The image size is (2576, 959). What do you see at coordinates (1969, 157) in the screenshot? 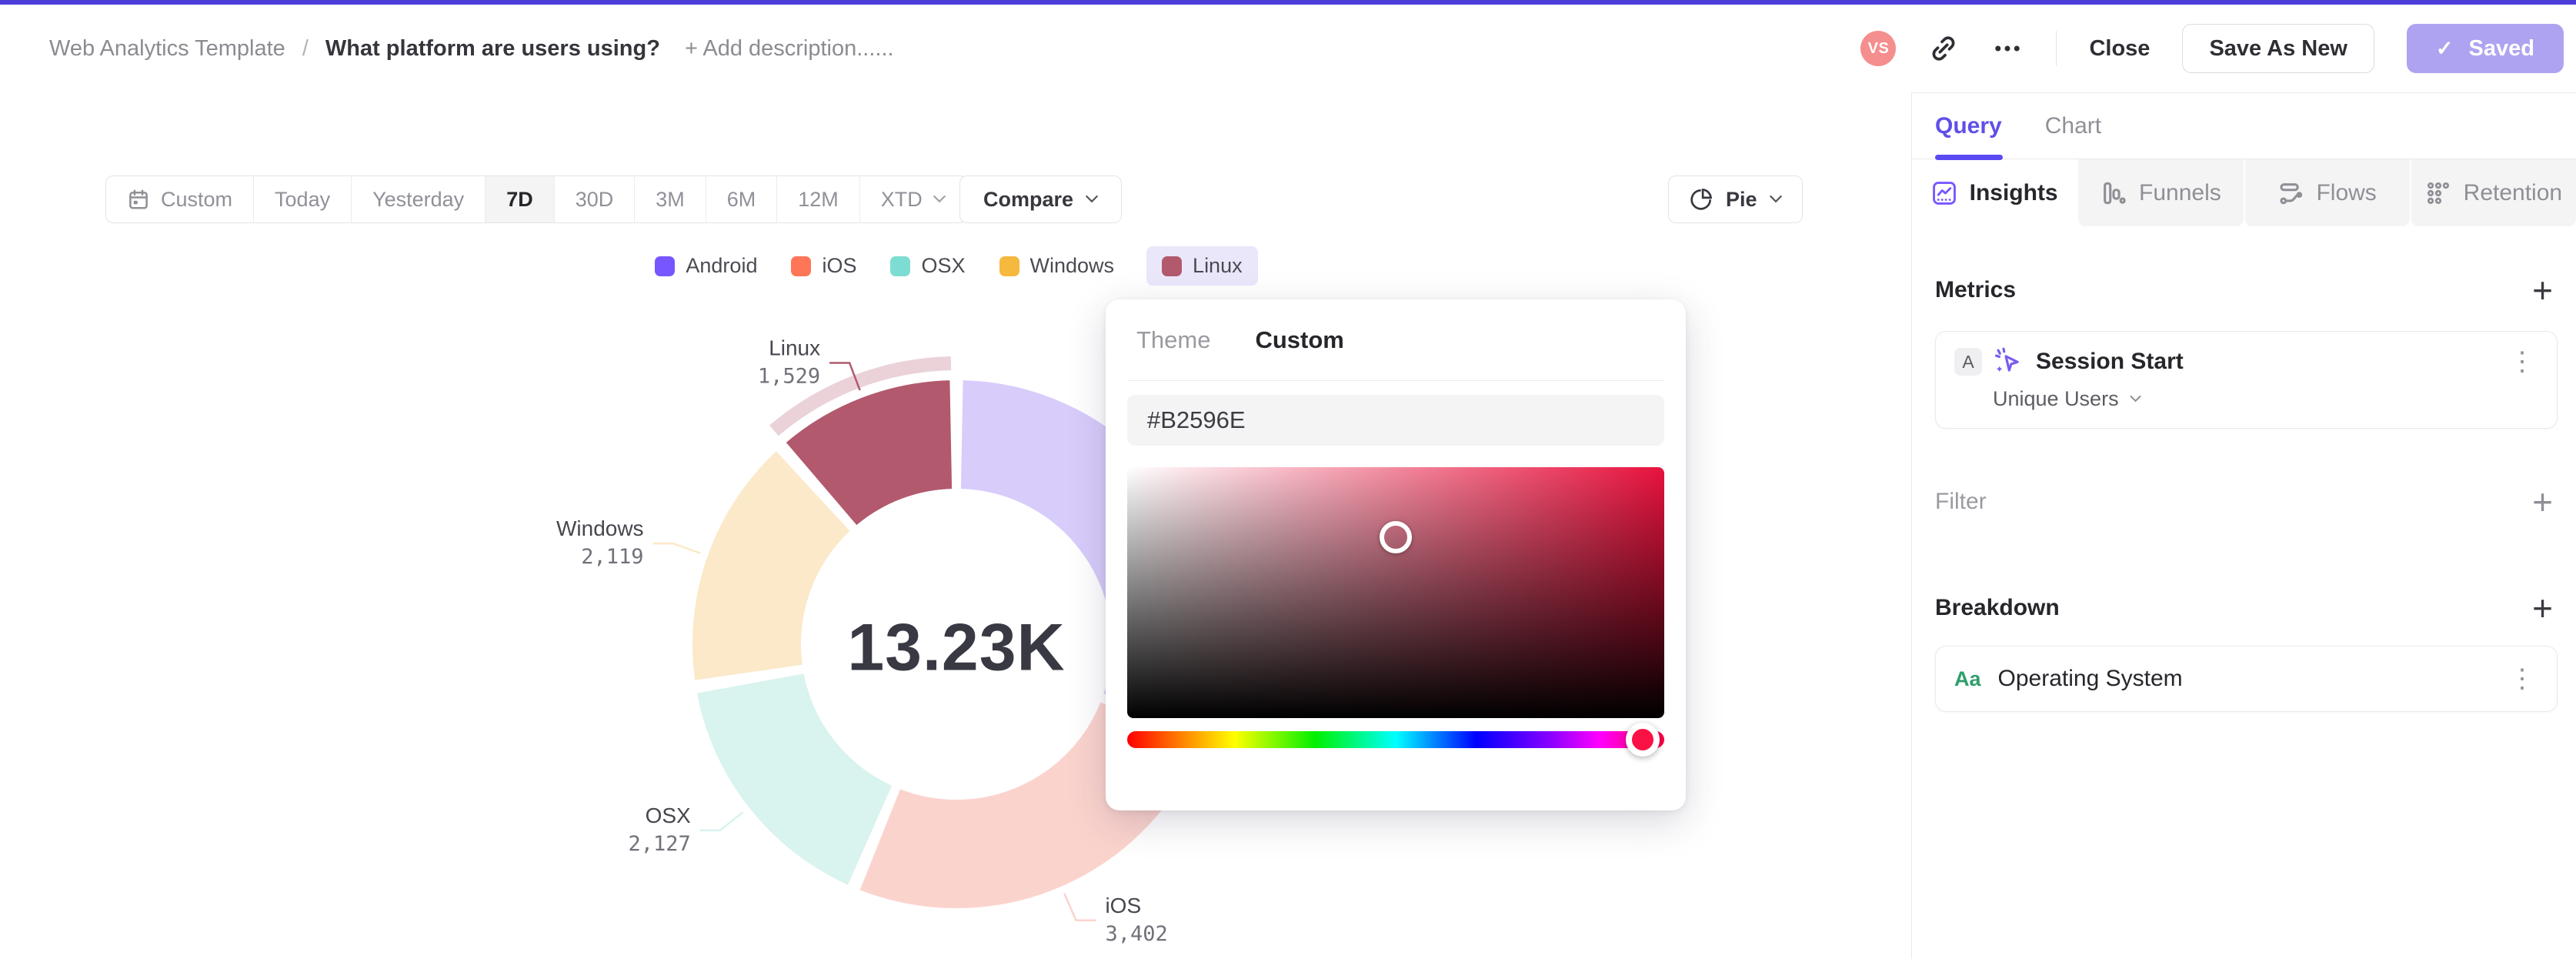
I see `active-tab-underline` at bounding box center [1969, 157].